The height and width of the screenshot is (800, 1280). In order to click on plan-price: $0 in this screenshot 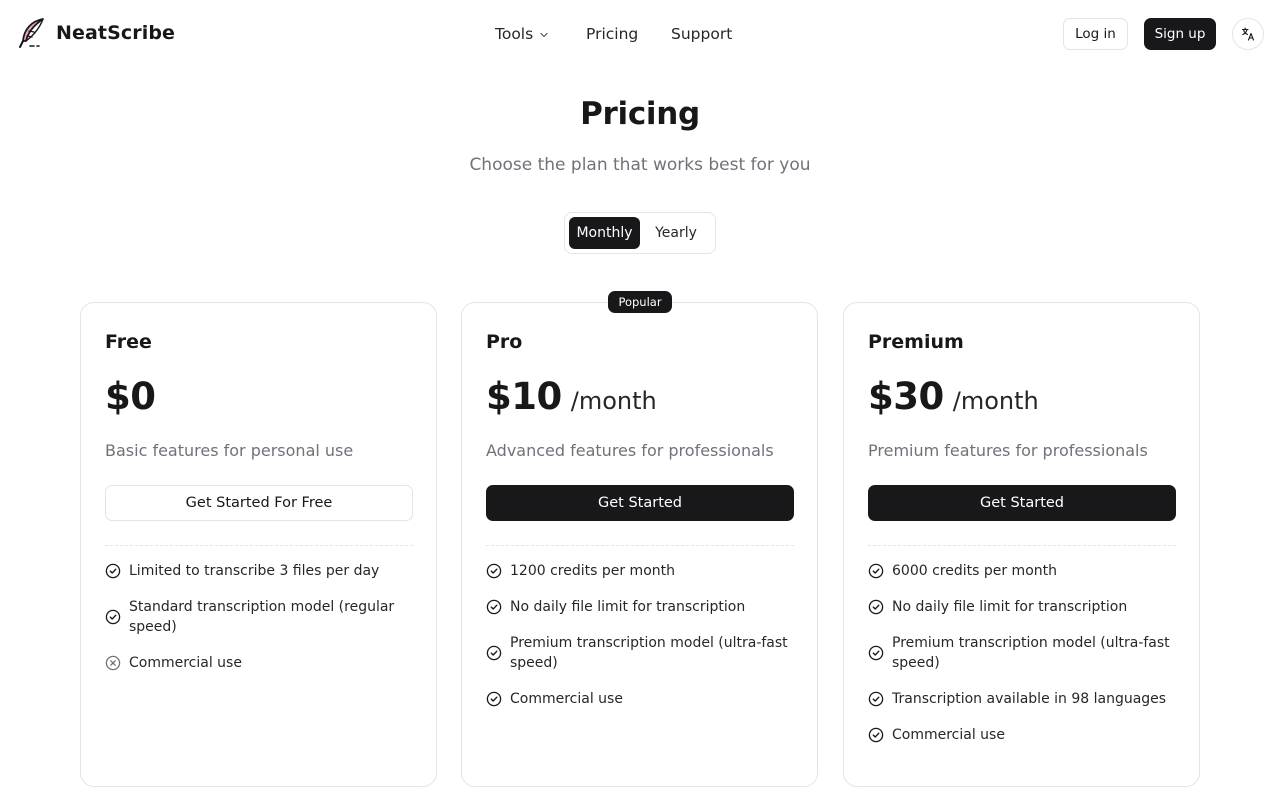, I will do `click(130, 396)`.